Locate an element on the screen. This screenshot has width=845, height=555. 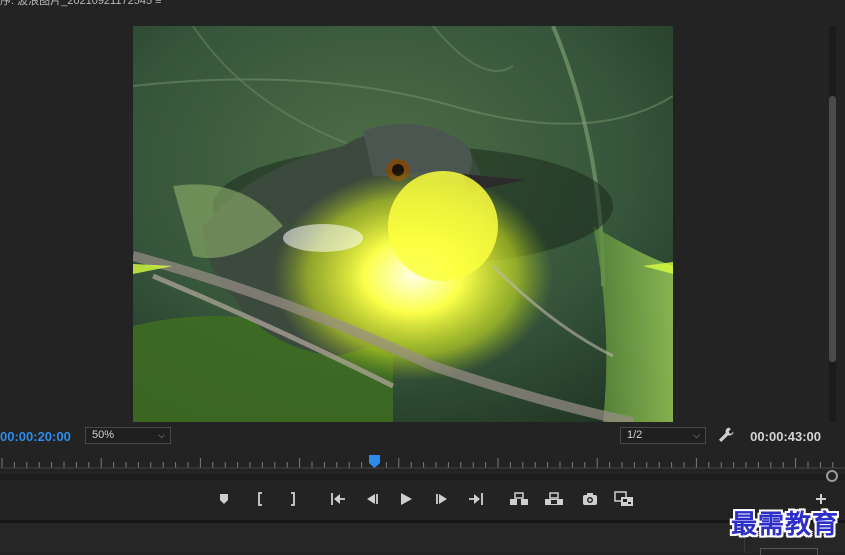
zoom-level-select: 50% ⌵ is located at coordinates (128, 435).